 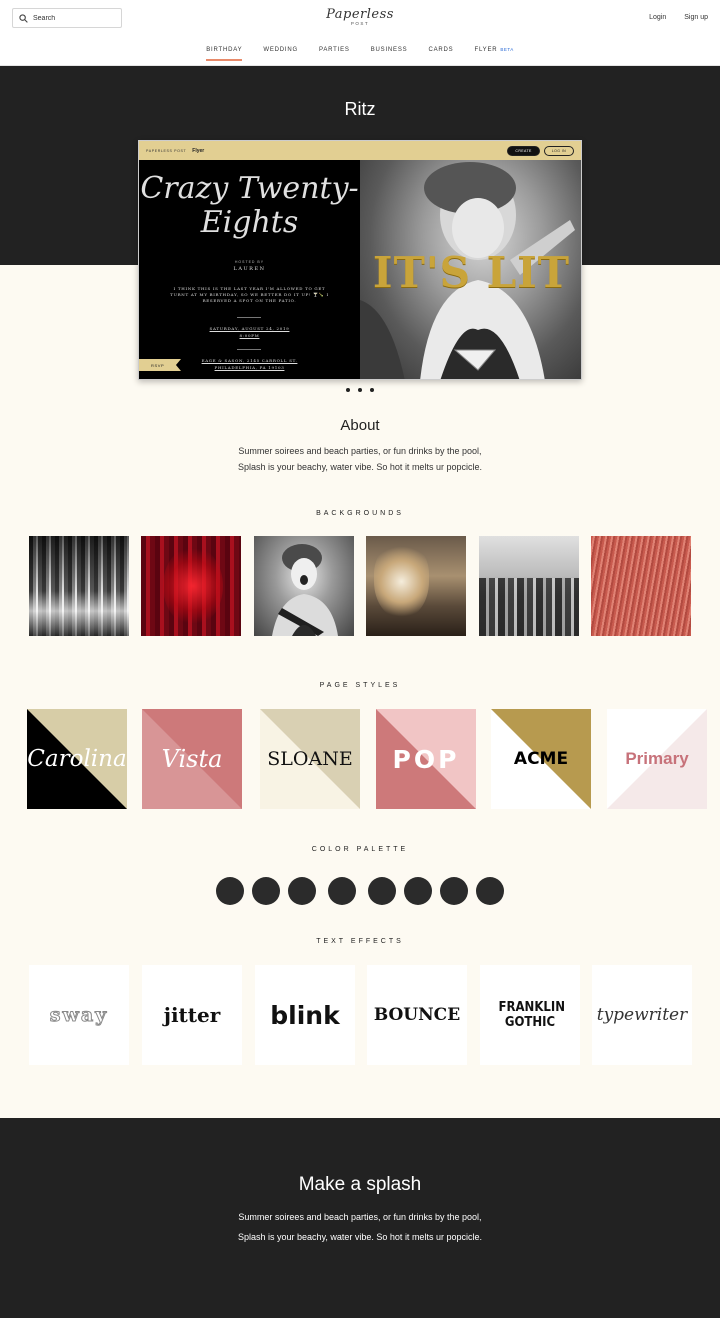 I want to click on page-style-label: ACME, so click(x=541, y=759).